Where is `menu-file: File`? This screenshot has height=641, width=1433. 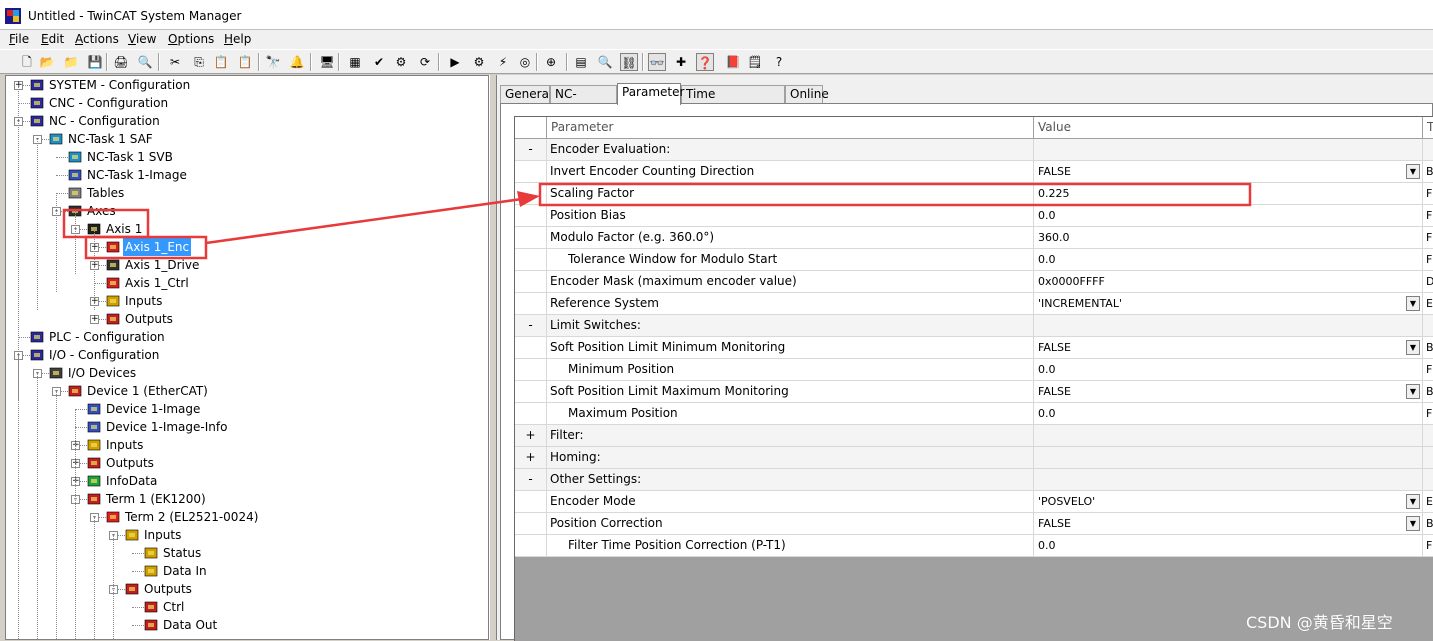 menu-file: File is located at coordinates (19, 39).